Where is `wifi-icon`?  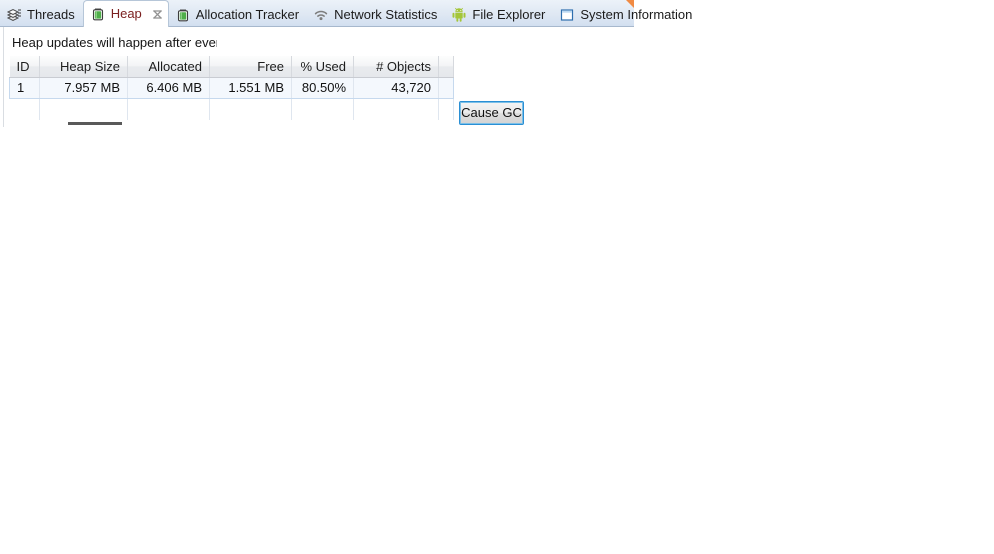
wifi-icon is located at coordinates (321, 15).